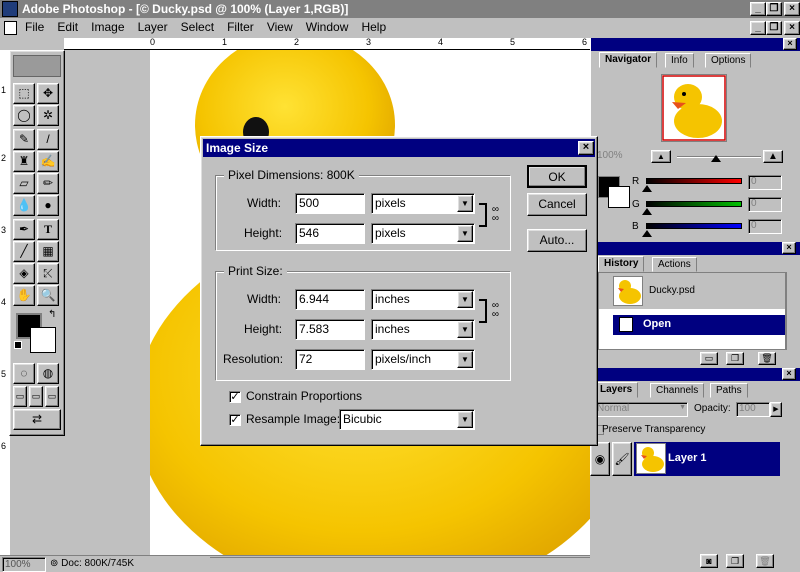  What do you see at coordinates (789, 248) in the screenshot?
I see `history-close-button: ×` at bounding box center [789, 248].